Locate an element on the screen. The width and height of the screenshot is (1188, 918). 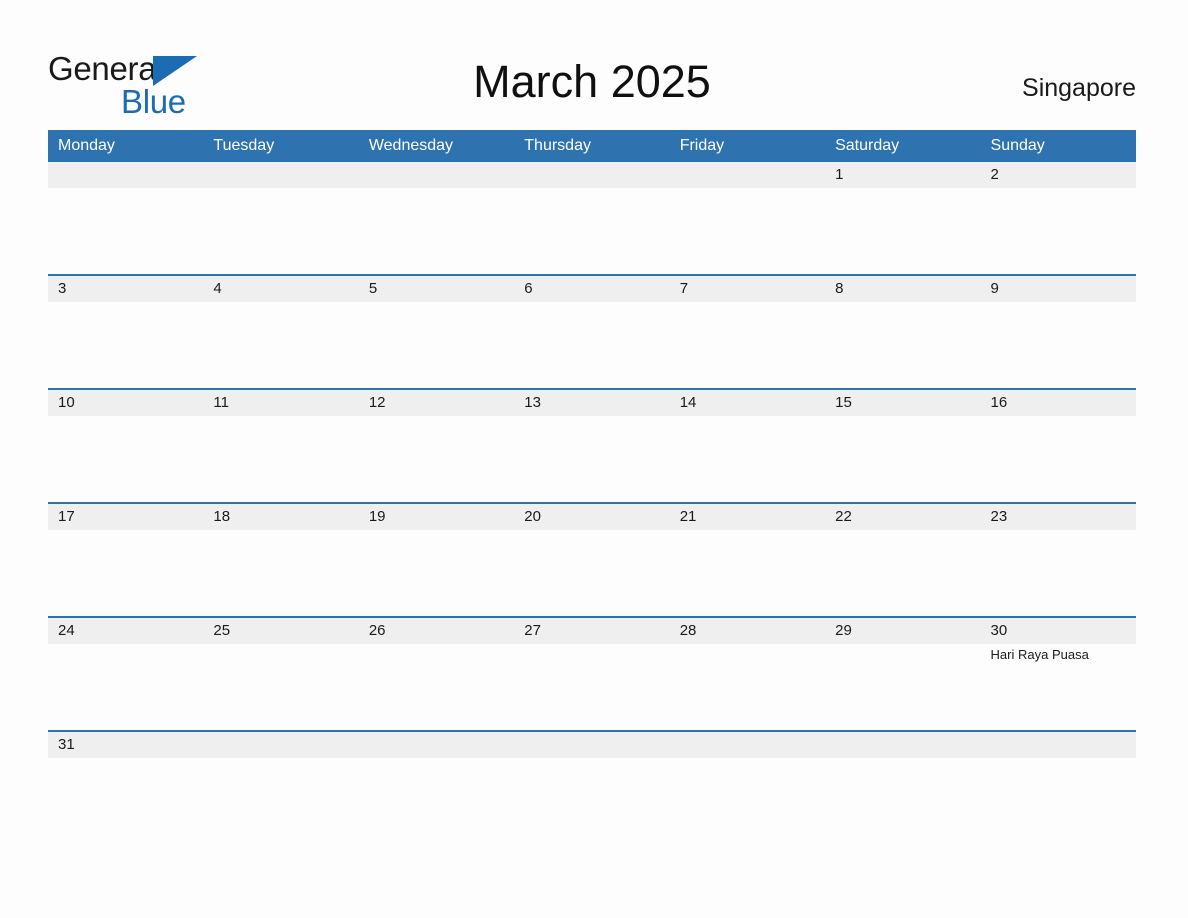
calendar-day-cell: 11 is located at coordinates (280, 445).